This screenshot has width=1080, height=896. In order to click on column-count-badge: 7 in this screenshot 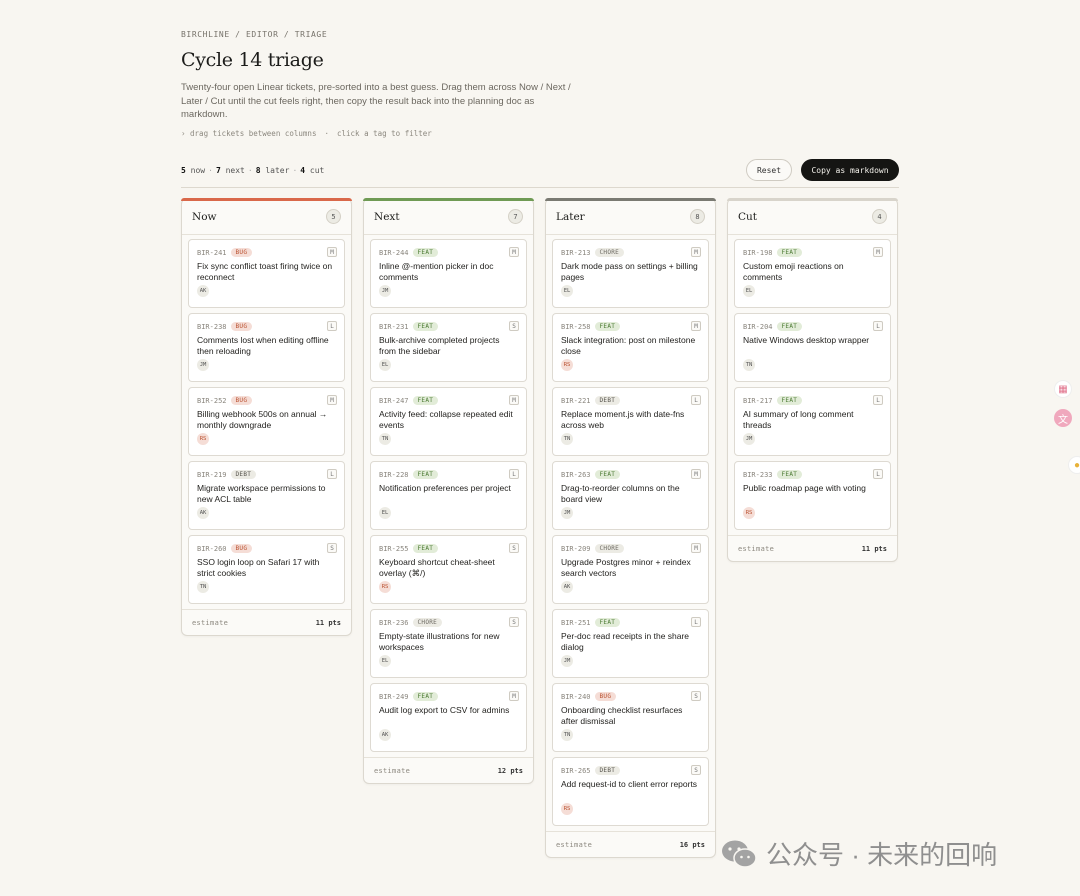, I will do `click(515, 216)`.